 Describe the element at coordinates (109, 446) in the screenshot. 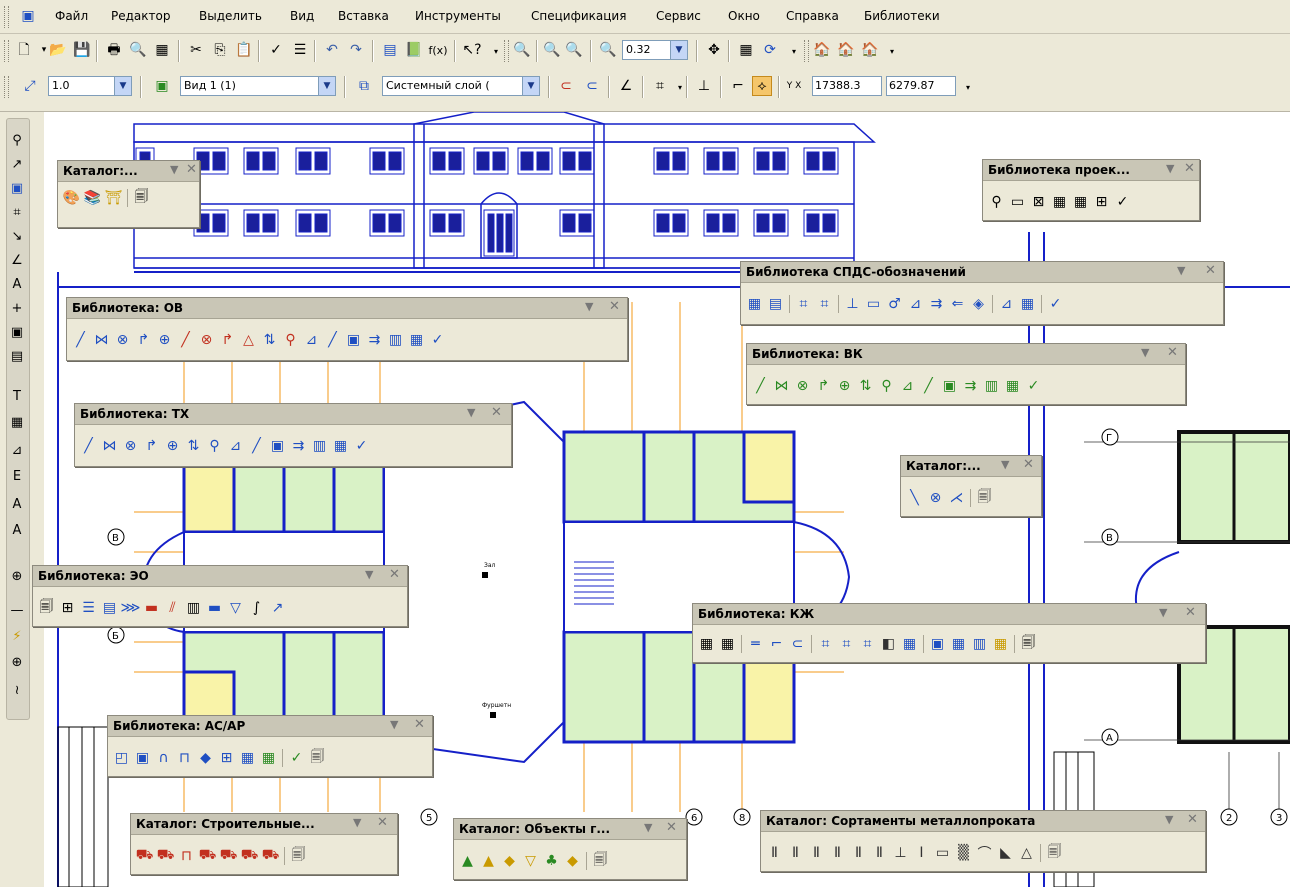

I see `palette-button: ⋈` at that location.